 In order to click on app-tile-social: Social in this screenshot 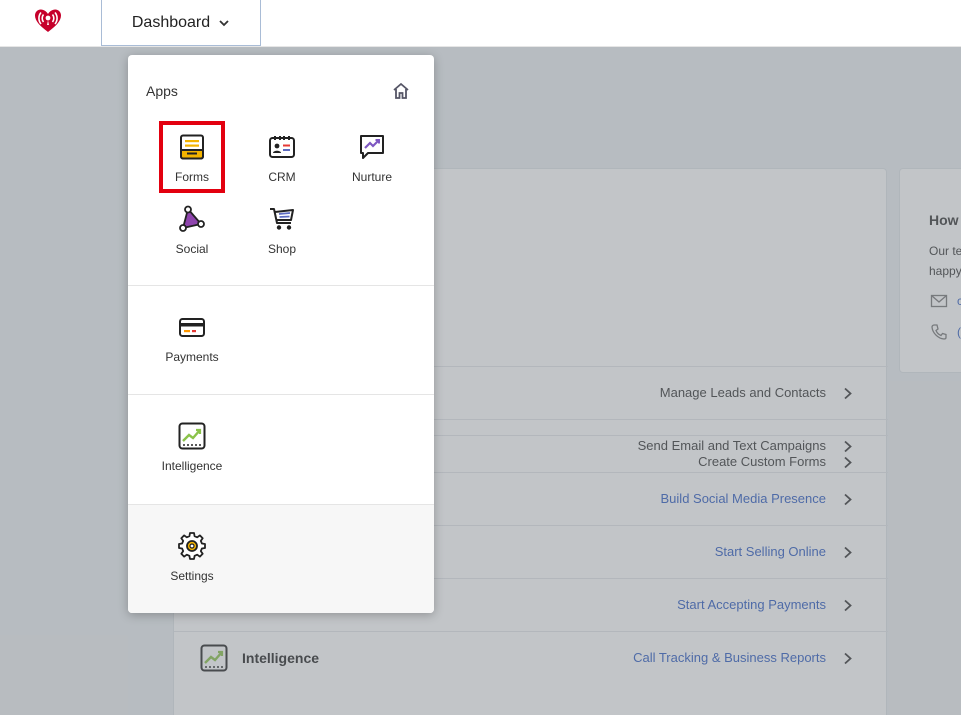, I will do `click(192, 229)`.